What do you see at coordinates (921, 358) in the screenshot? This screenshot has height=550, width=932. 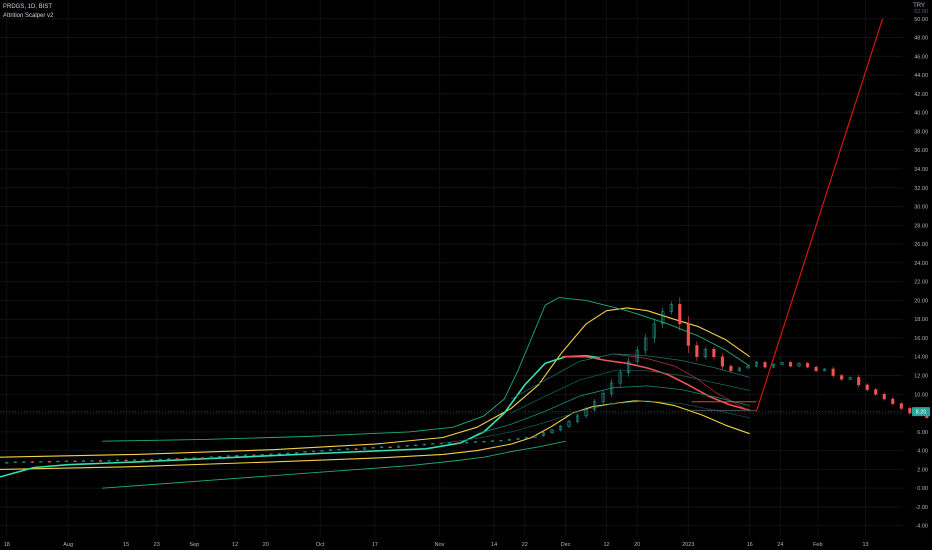 I see `y-tick-label: 14.00` at bounding box center [921, 358].